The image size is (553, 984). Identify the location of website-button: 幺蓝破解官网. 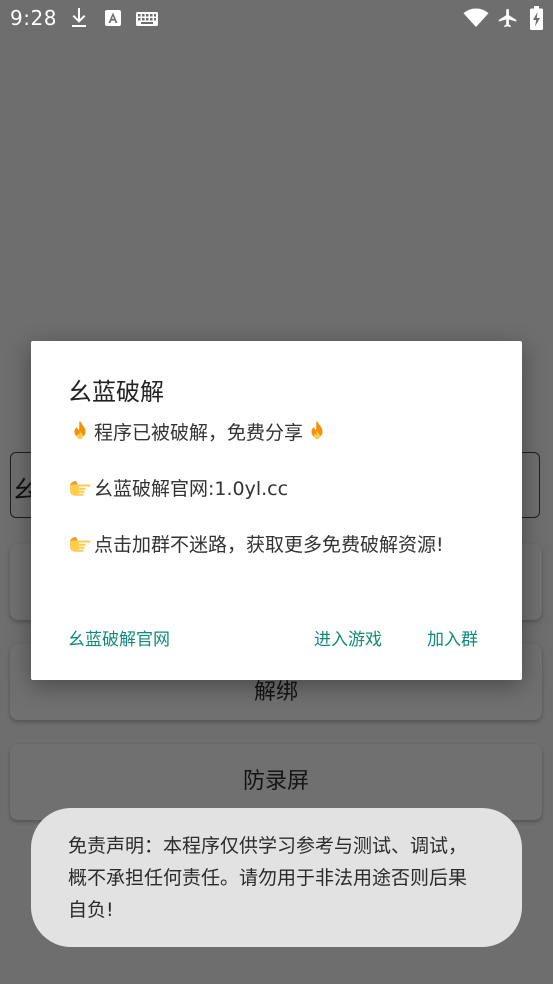
(119, 637).